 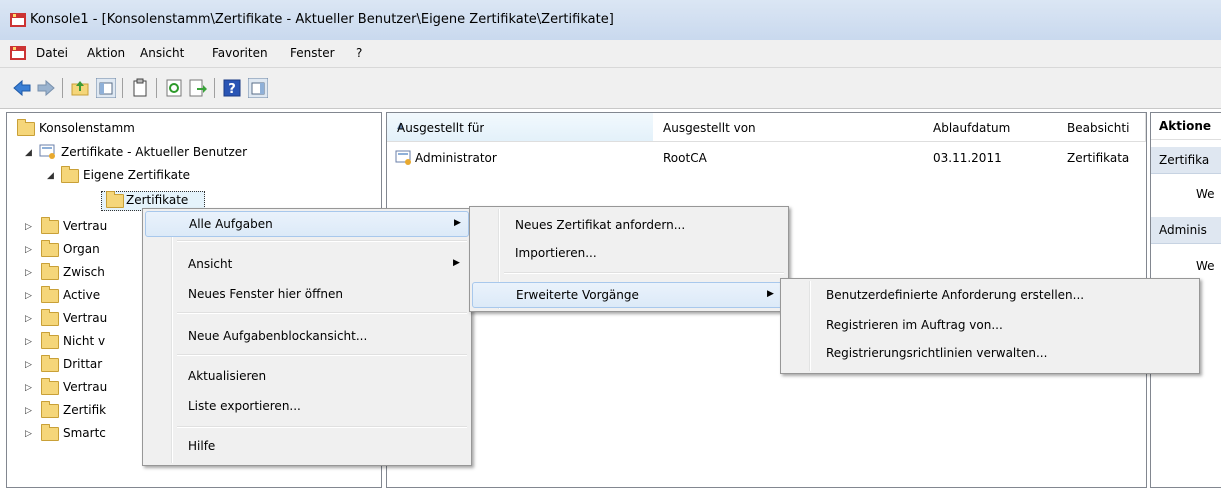 I want to click on forward-arrow-icon, so click(x=46, y=88).